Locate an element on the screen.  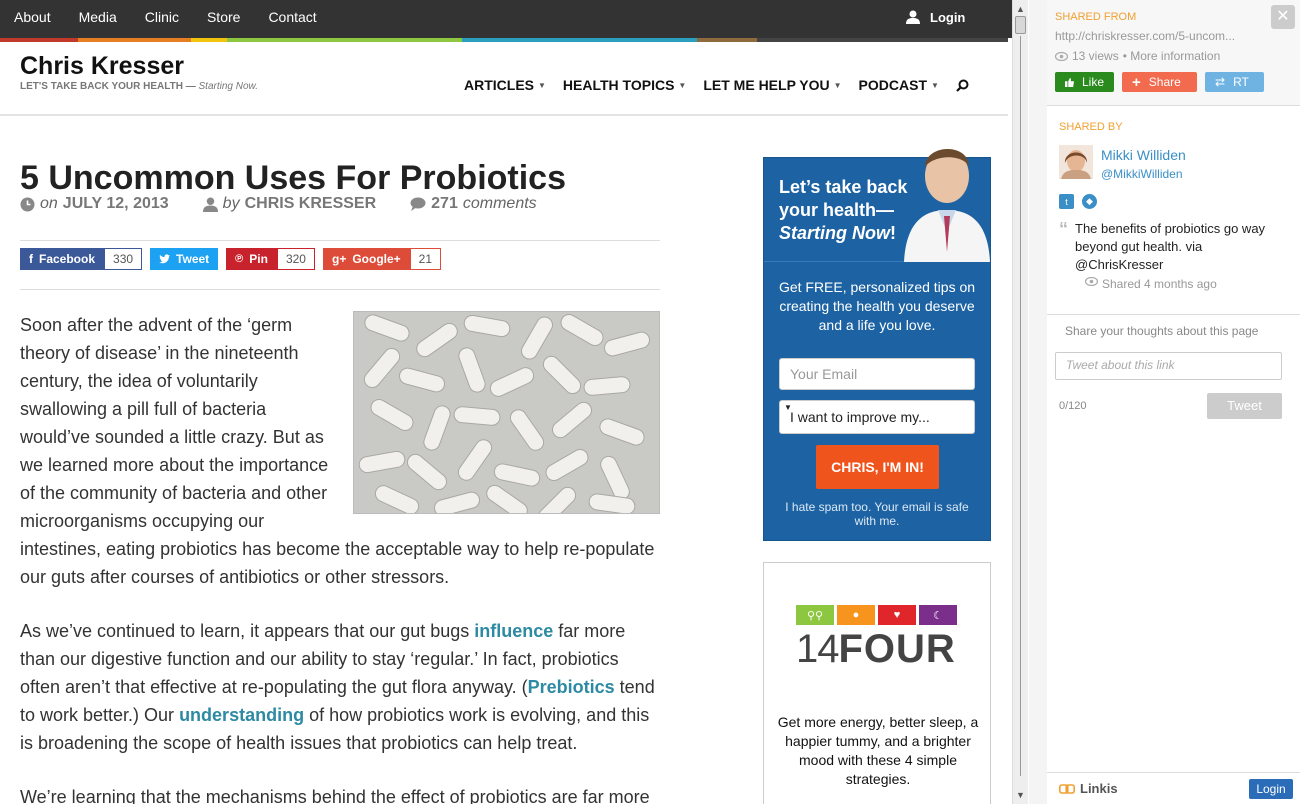
like-label: Like is located at coordinates (1092, 82).